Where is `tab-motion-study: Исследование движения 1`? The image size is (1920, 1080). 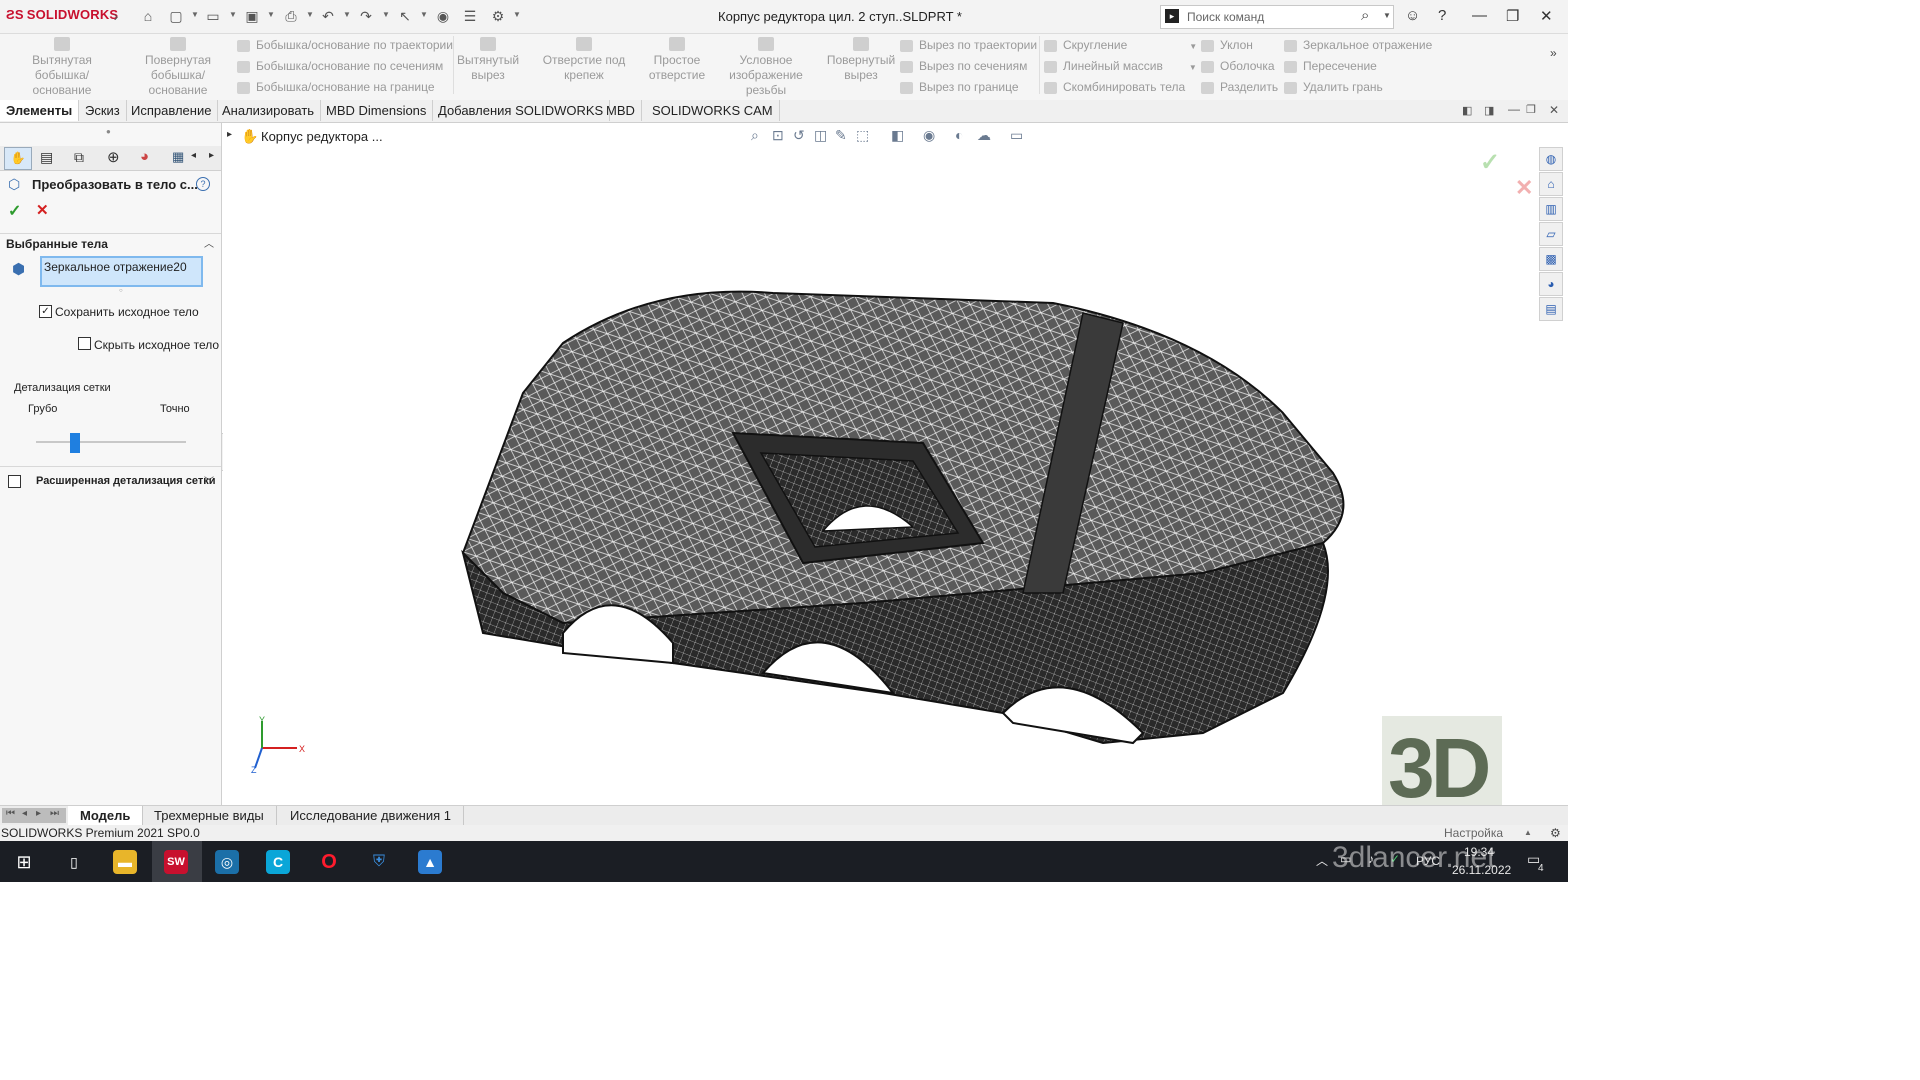
tab-motion-study: Исследование движения 1 is located at coordinates (371, 815).